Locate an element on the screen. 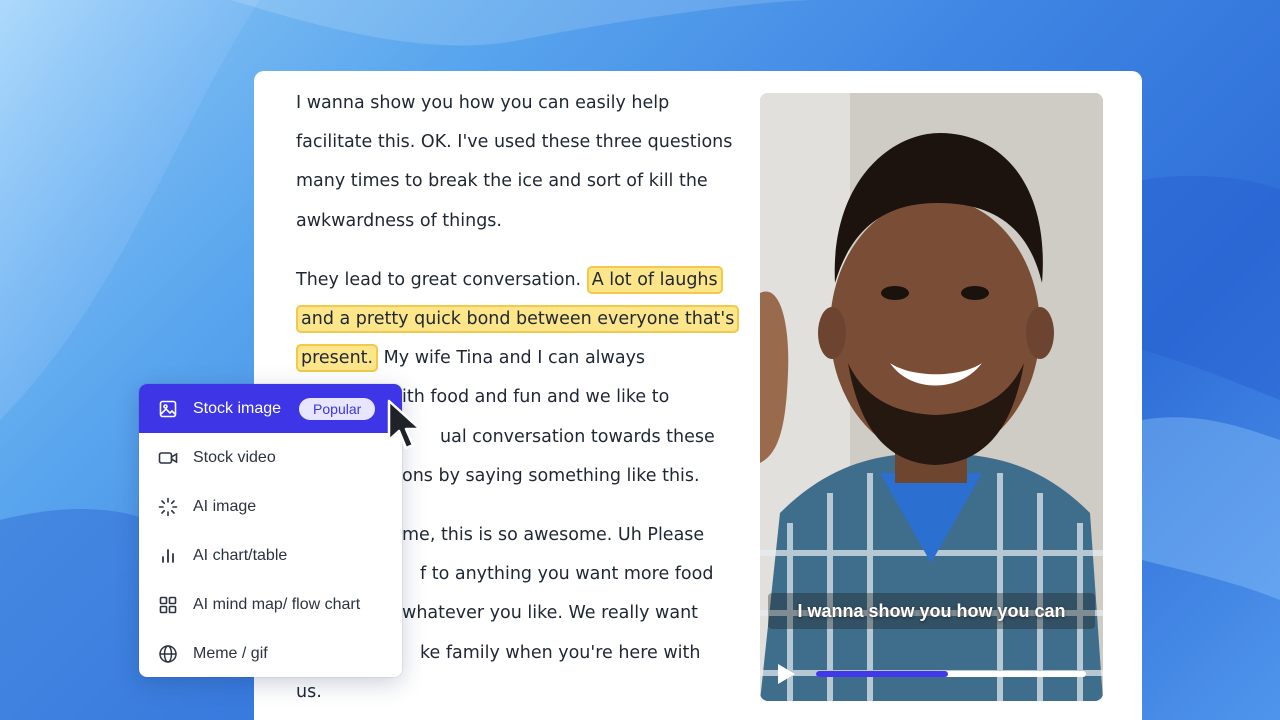 This screenshot has height=720, width=1280. menu-item-ai-image: AI image is located at coordinates (270, 506).